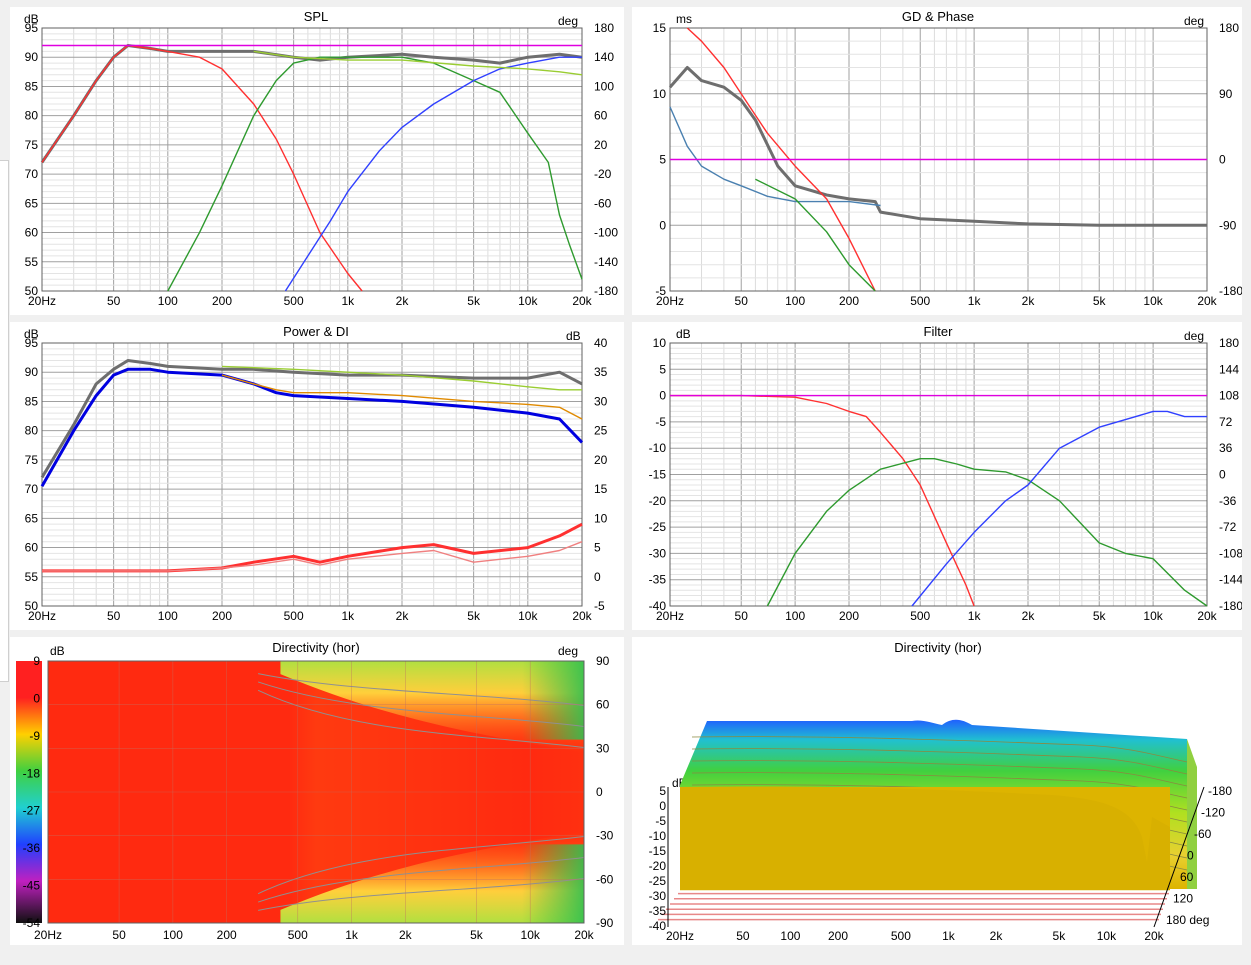  I want to click on scale-tick-label: -36, so click(32, 848).